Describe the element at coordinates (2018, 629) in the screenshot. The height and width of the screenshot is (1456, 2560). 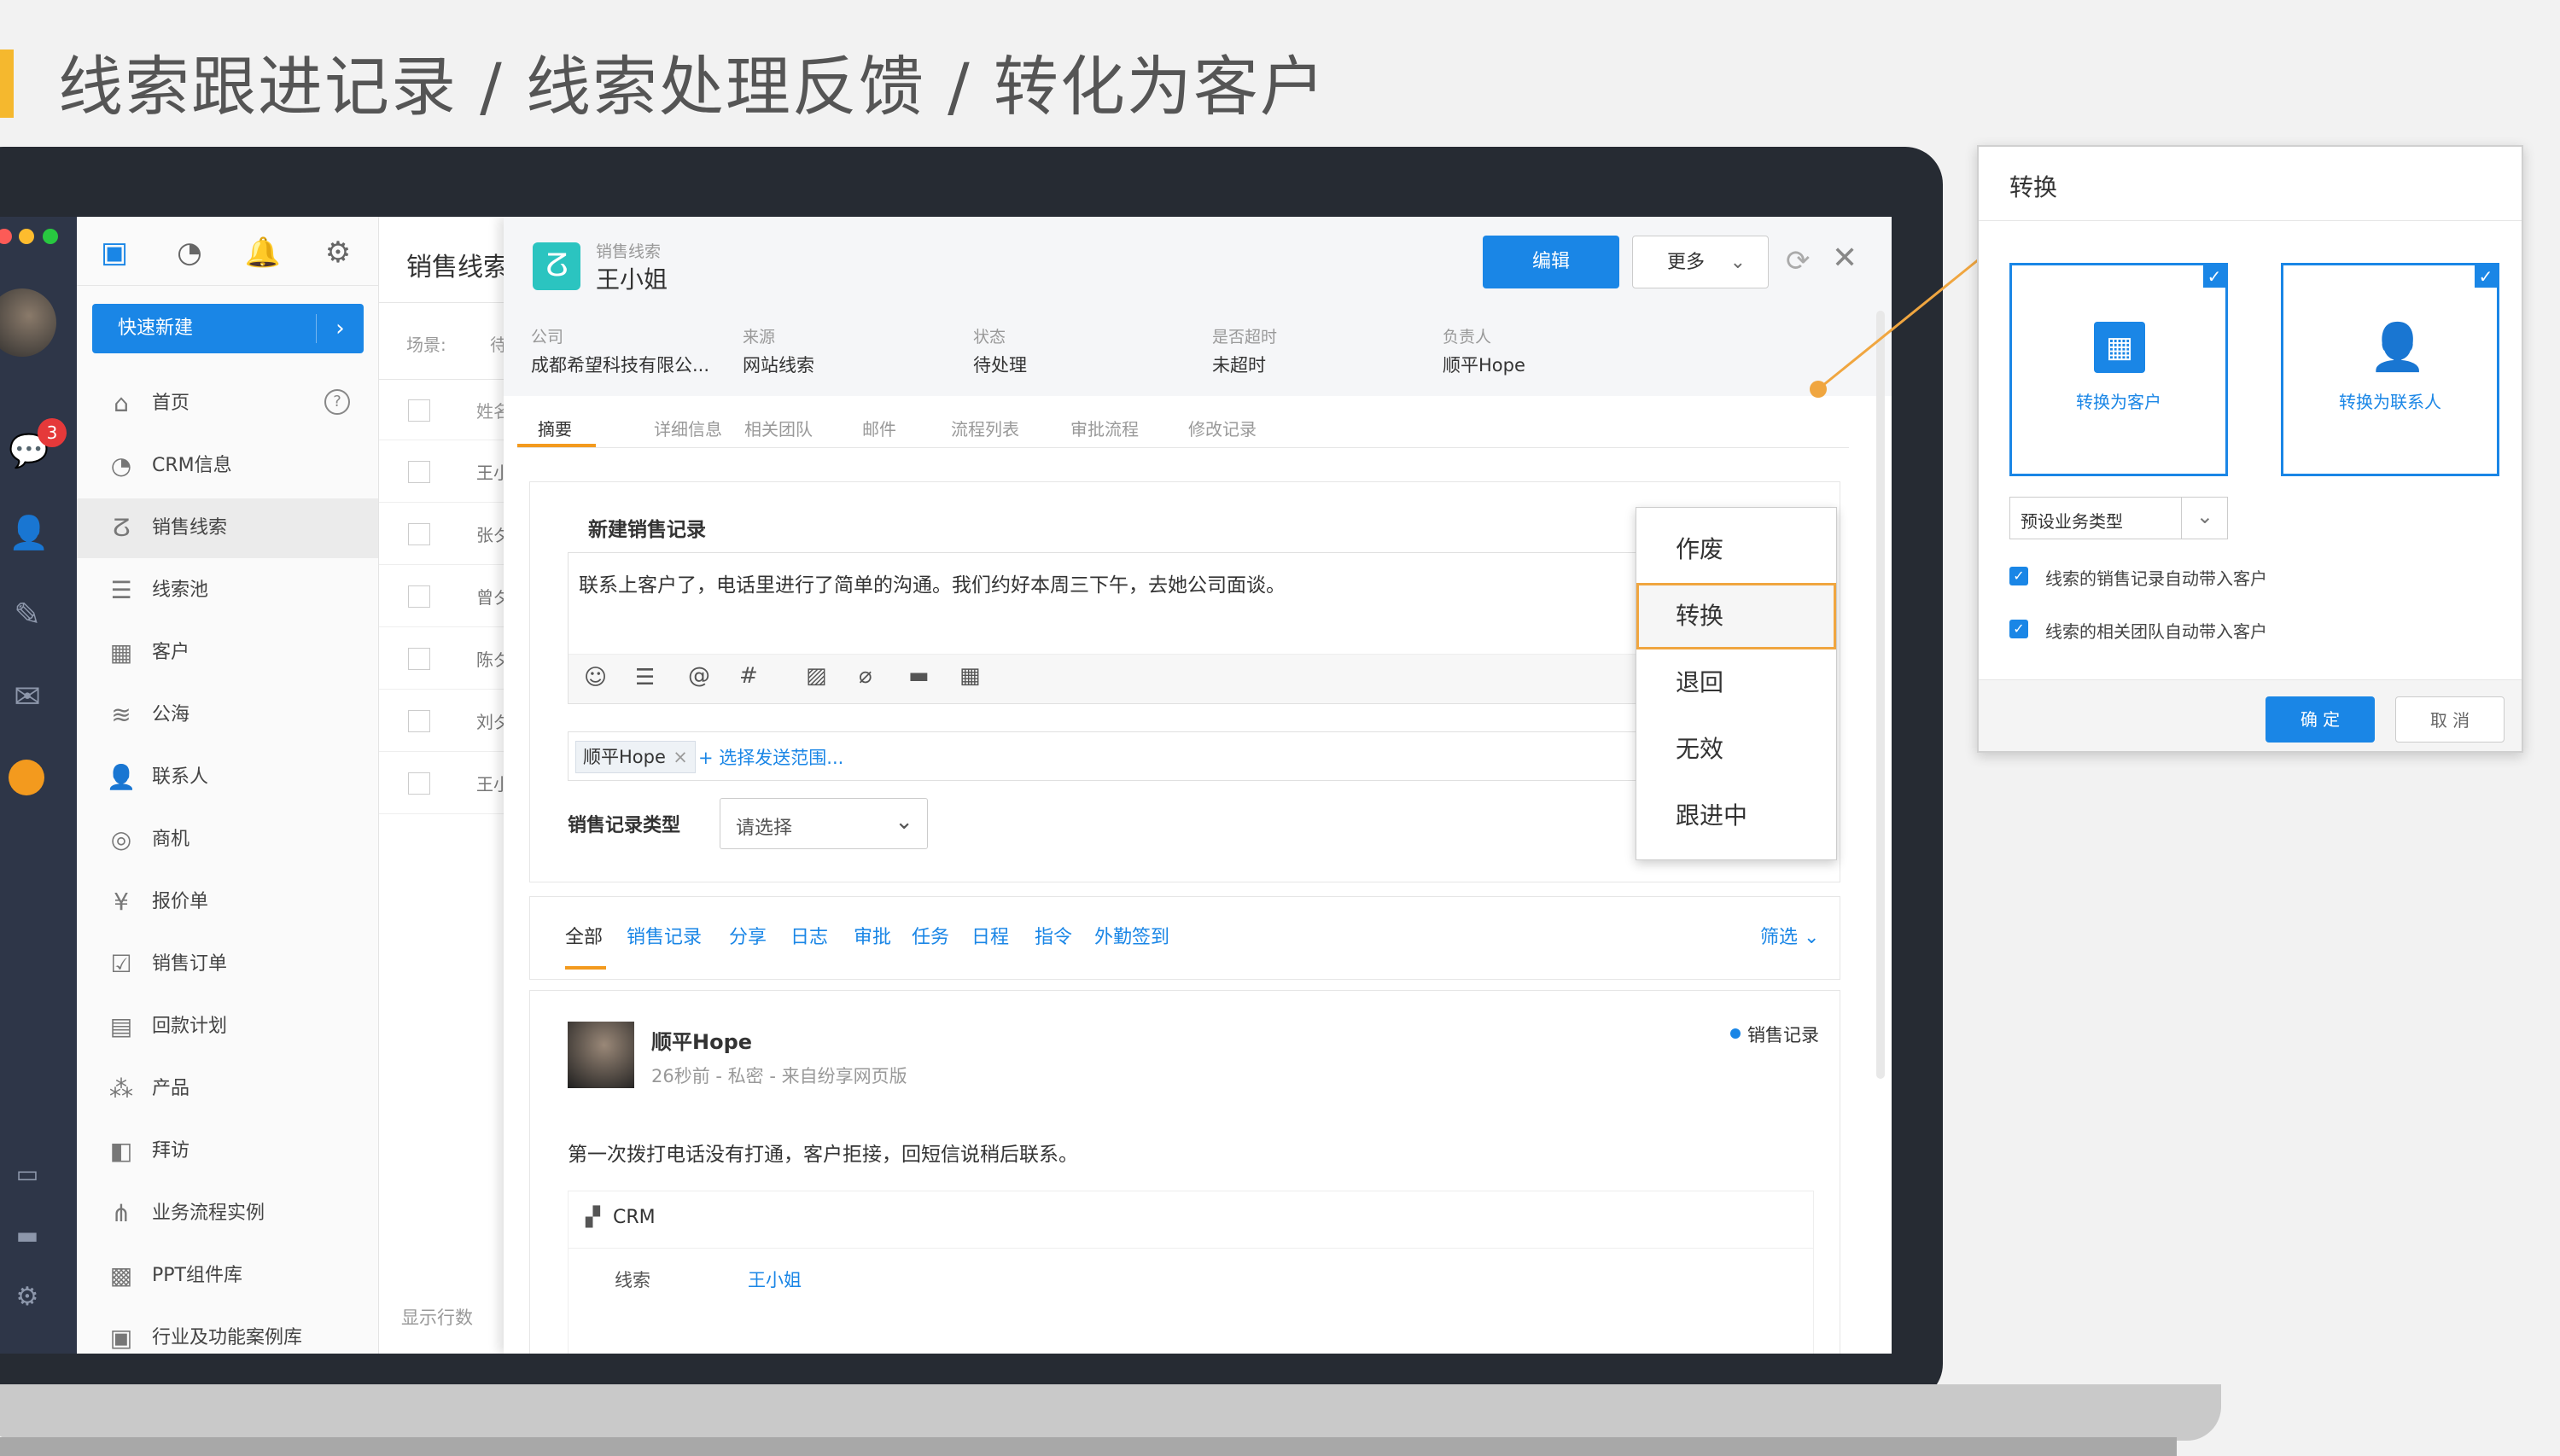
I see `check2-checkbox: ✓` at that location.